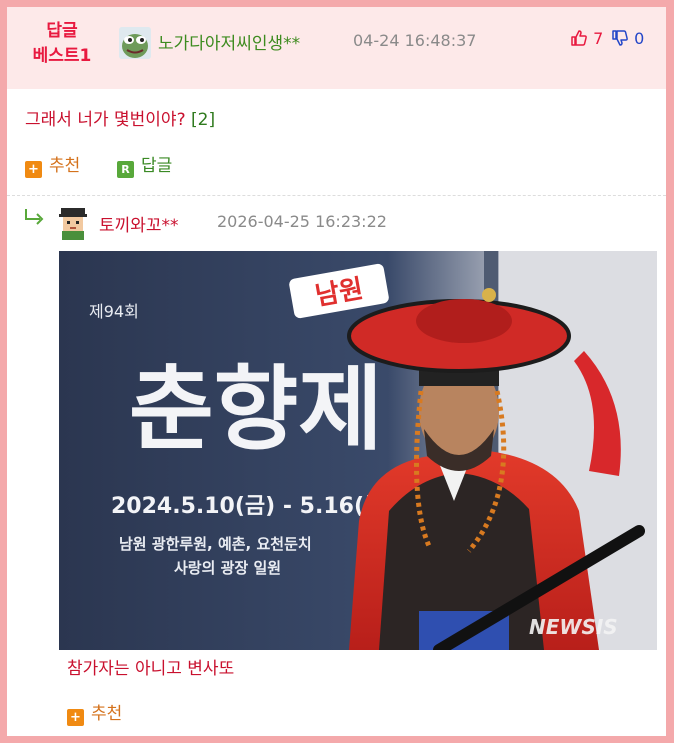  What do you see at coordinates (229, 41) in the screenshot?
I see `commenter-nickname: 노가다아저씨인생**` at bounding box center [229, 41].